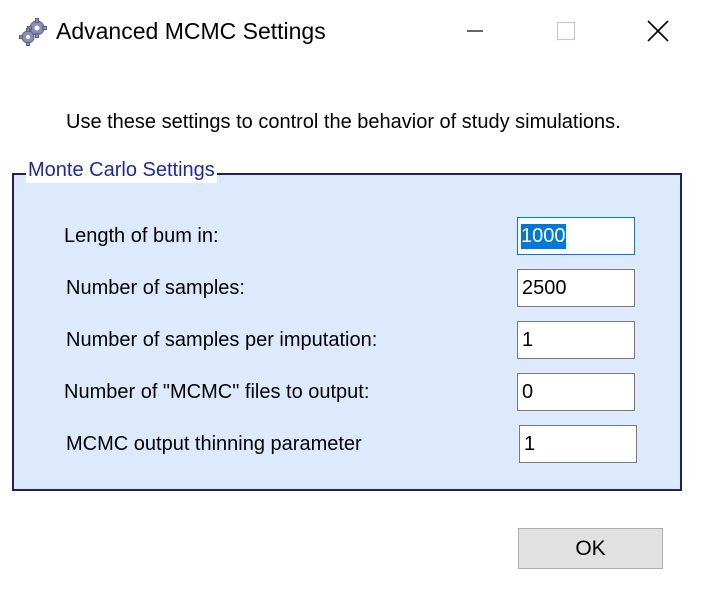 This screenshot has height=598, width=708. Describe the element at coordinates (33, 32) in the screenshot. I see `gears-icon` at that location.